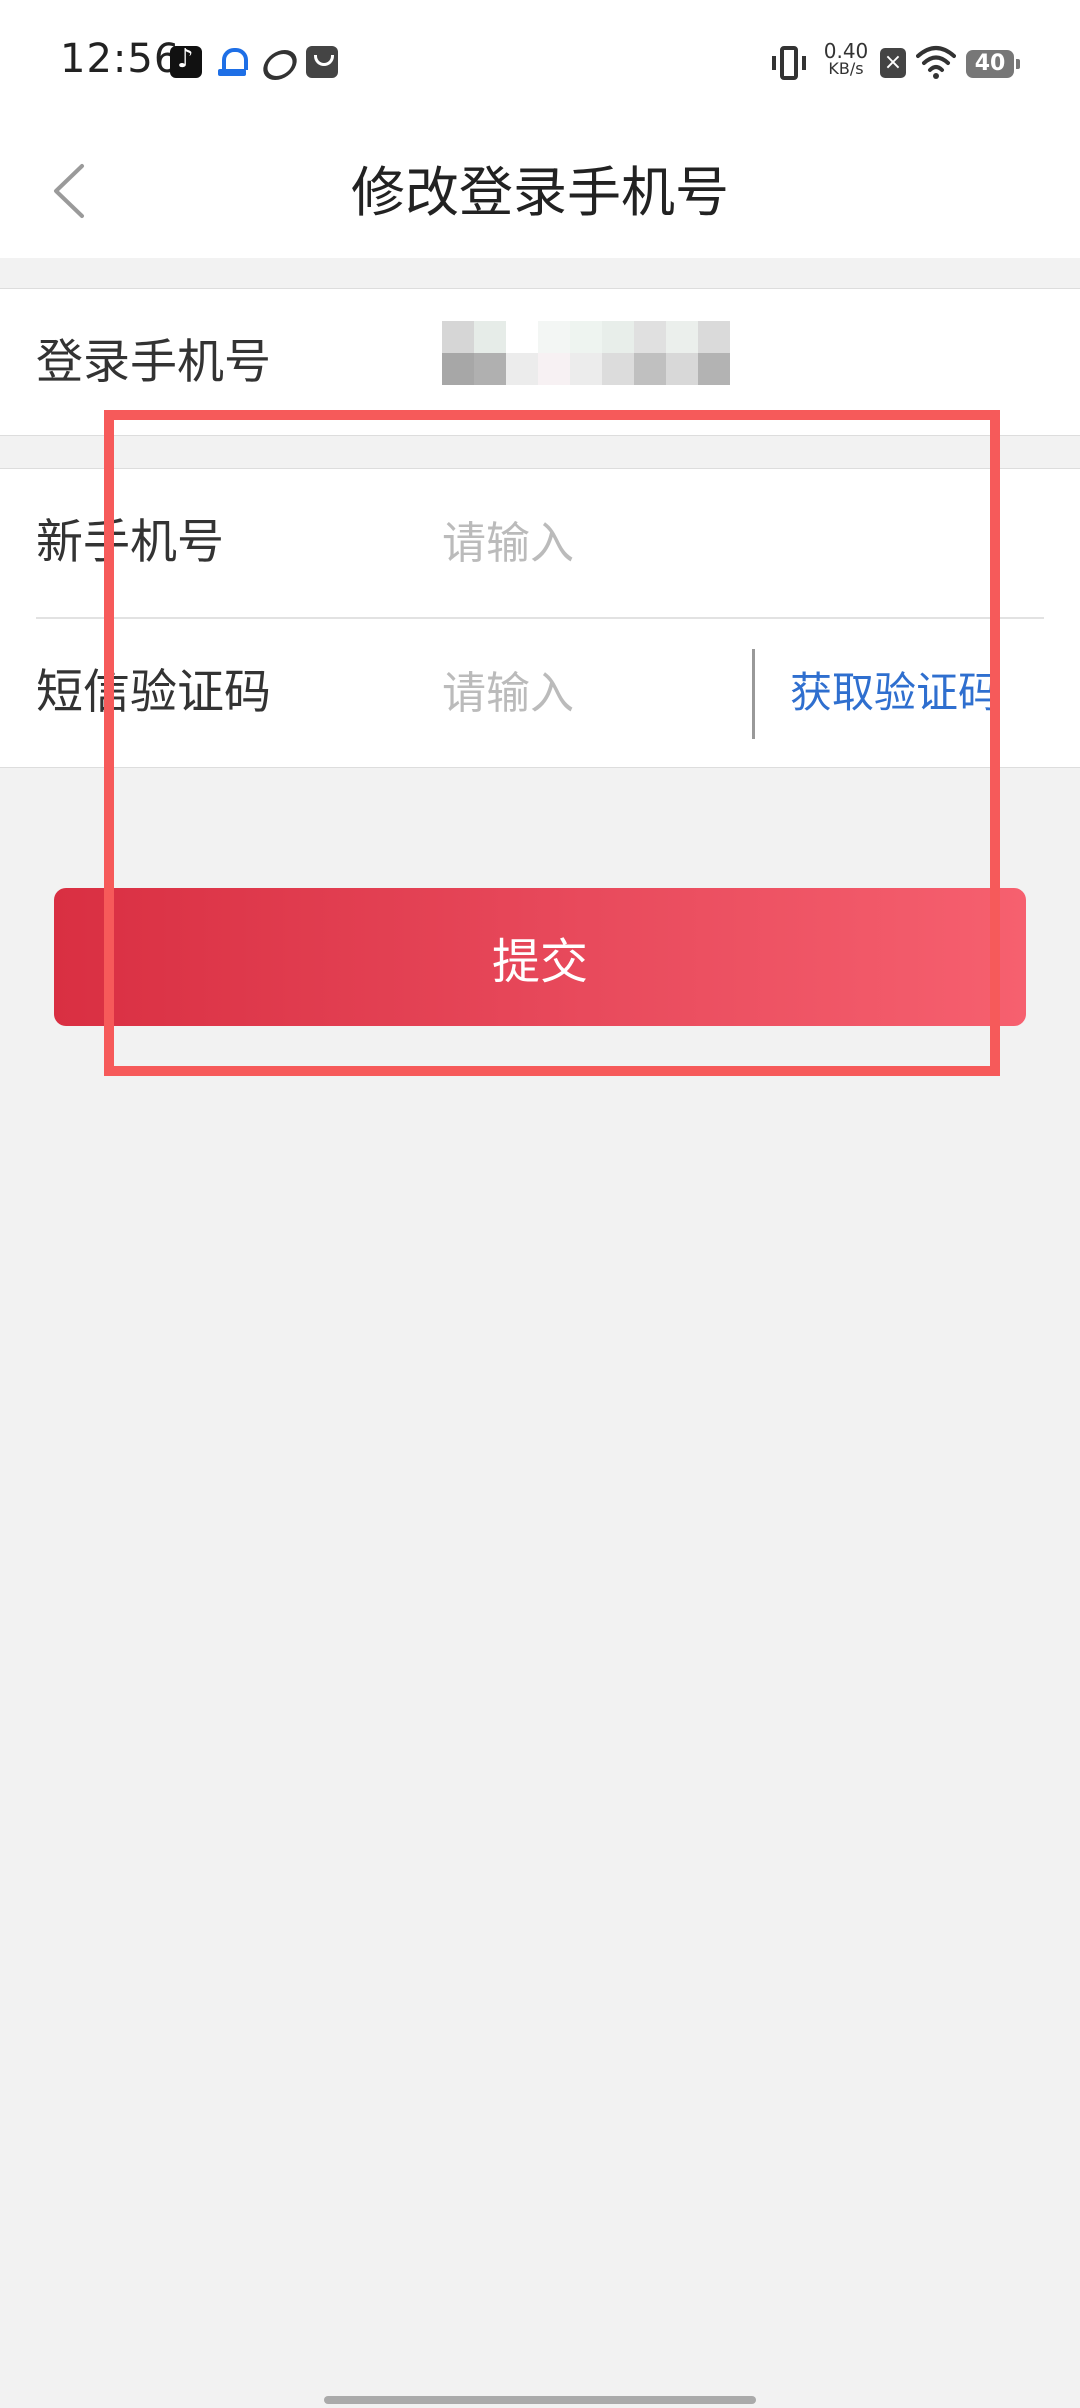  Describe the element at coordinates (895, 693) in the screenshot. I see `get-code-button: 获取验证码` at that location.